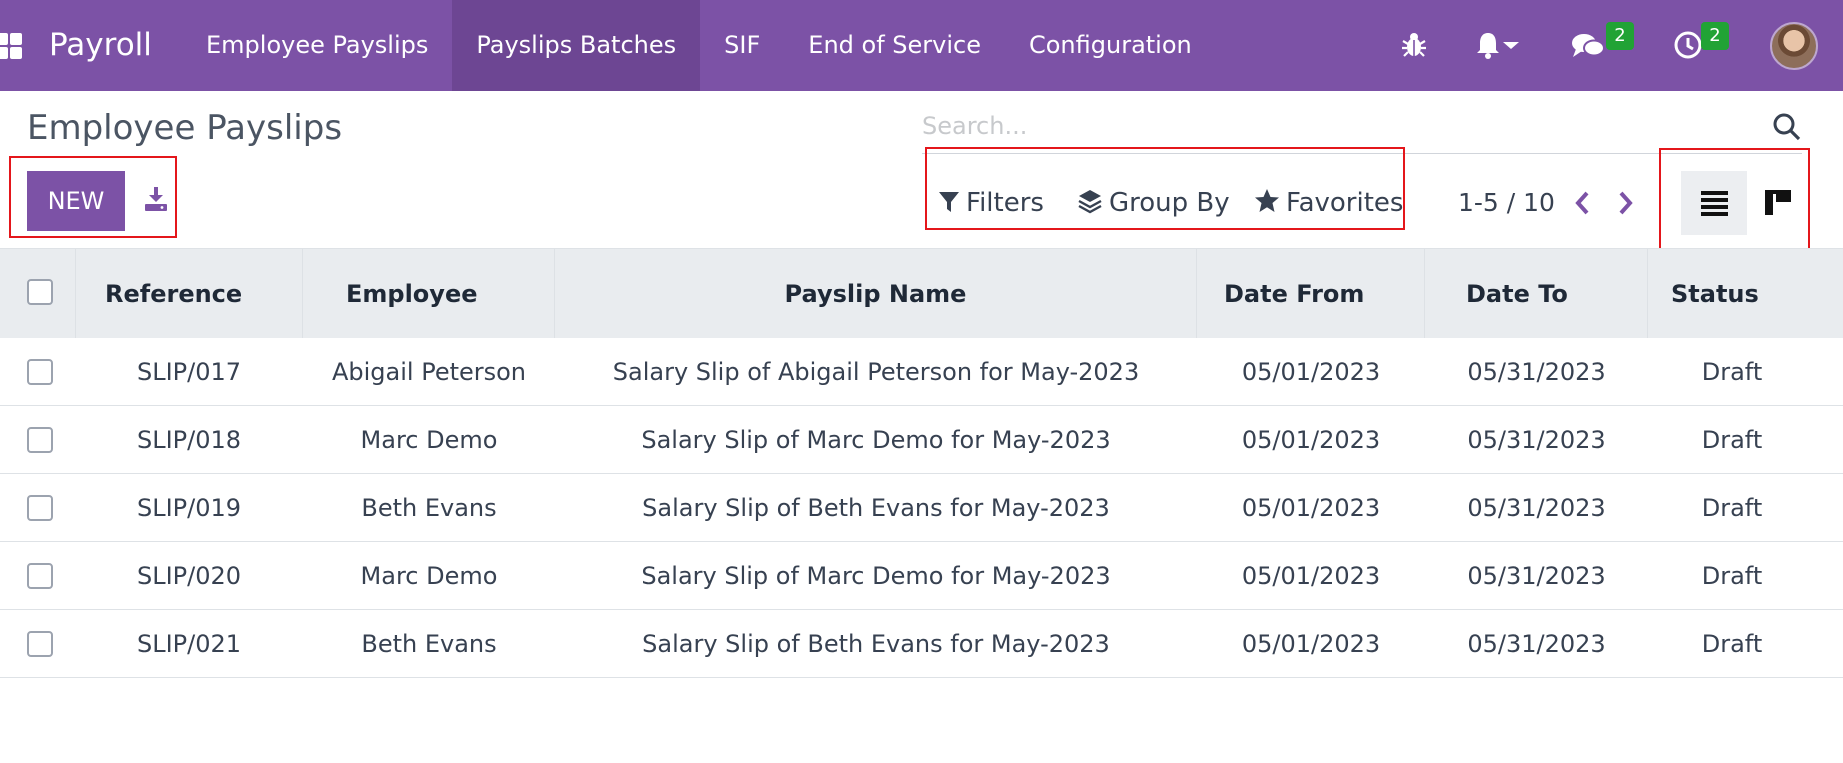  I want to click on cell-reference: SLIP/019, so click(189, 508).